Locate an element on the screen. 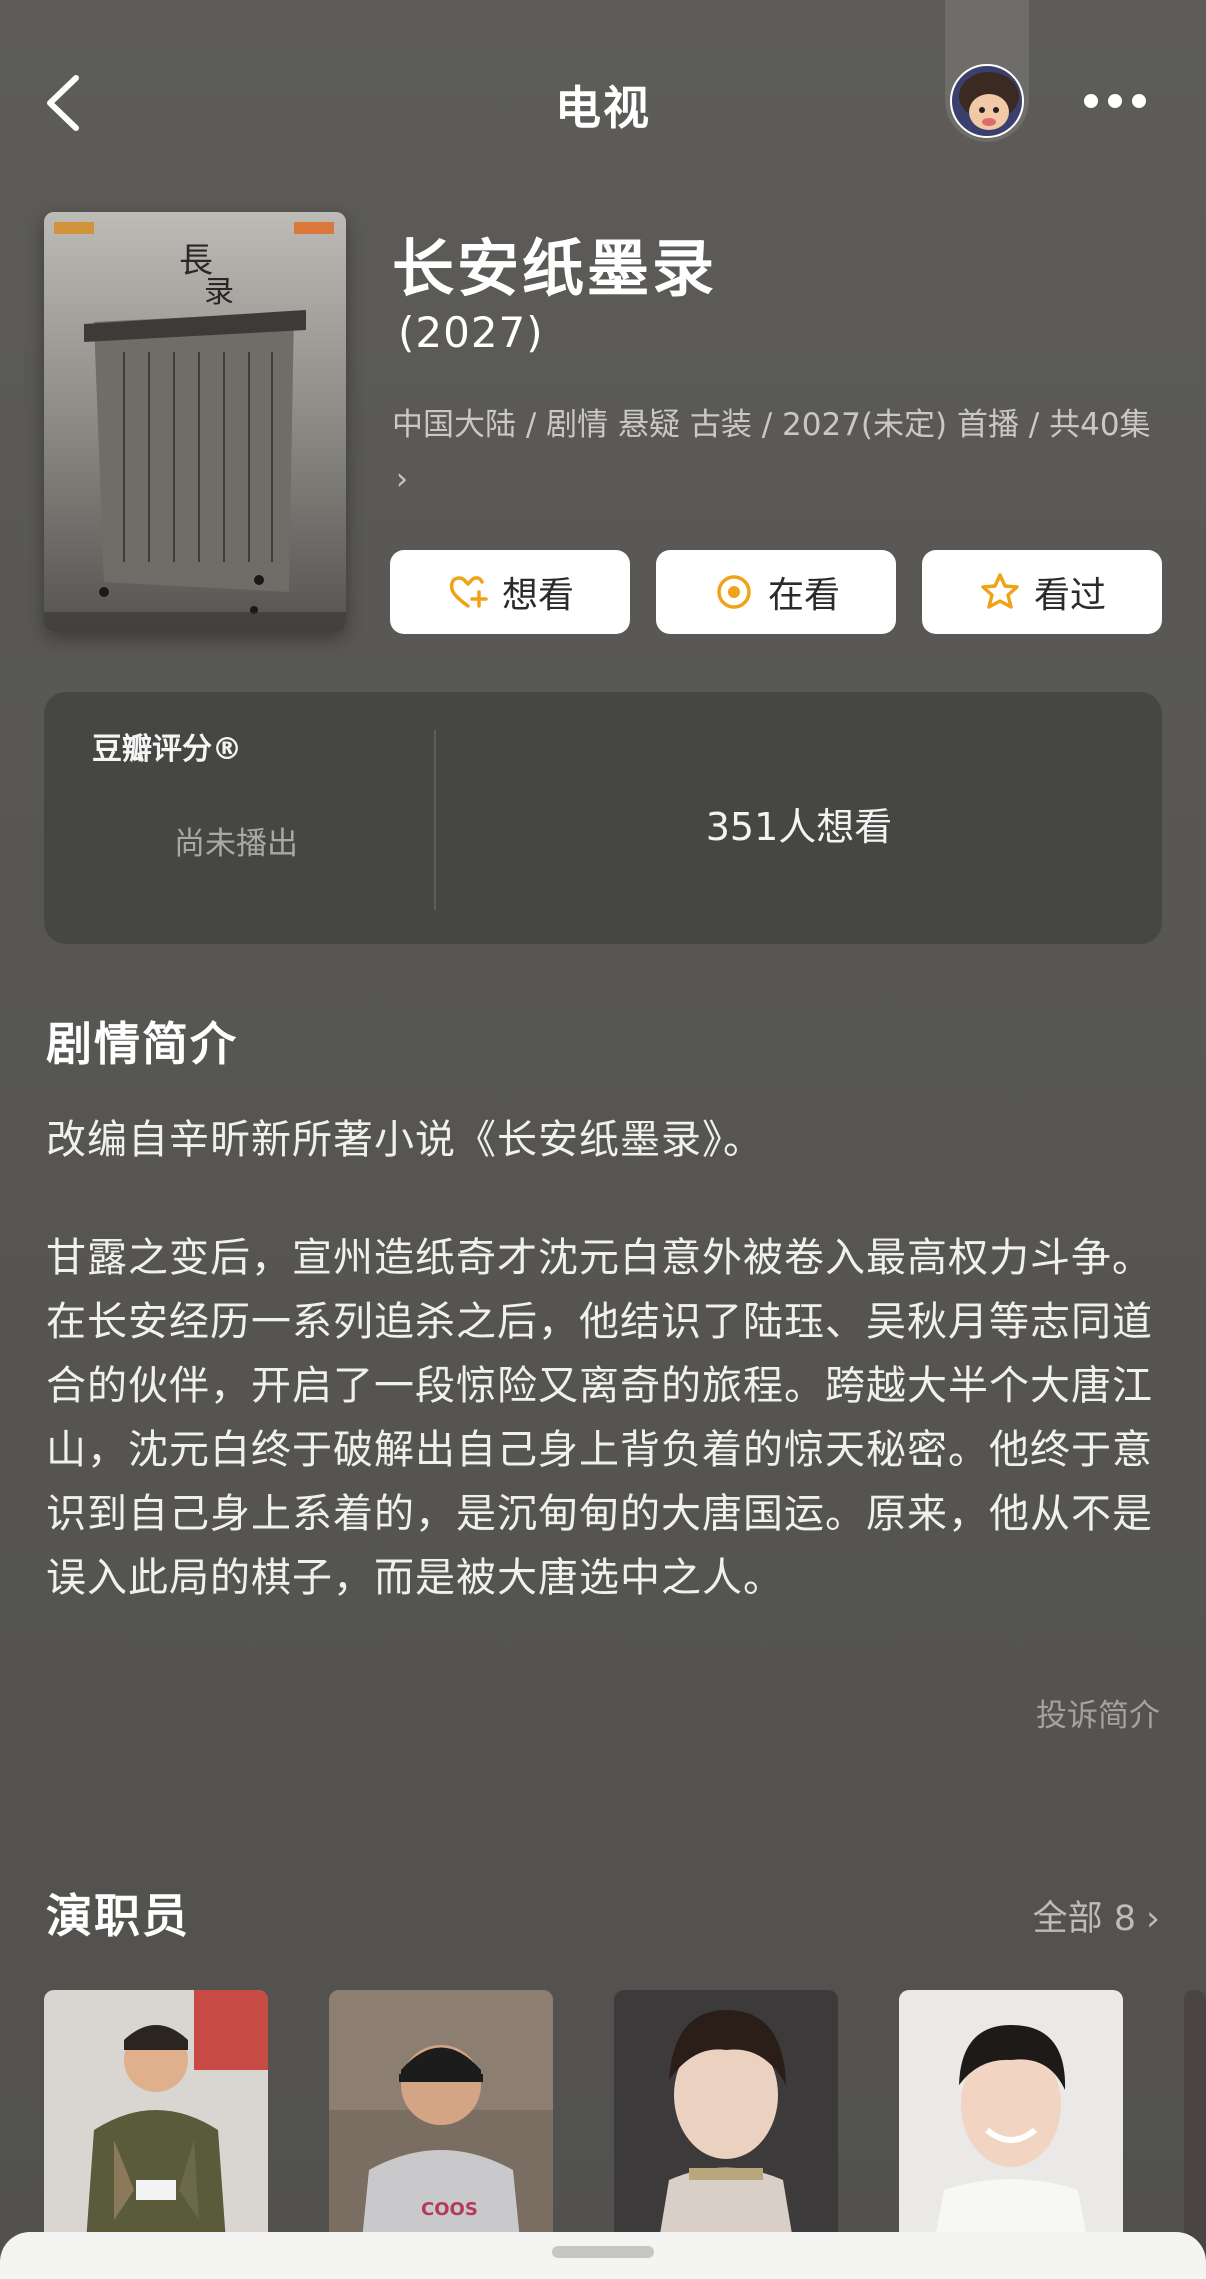  top-bar: 电视 is located at coordinates (603, 100).